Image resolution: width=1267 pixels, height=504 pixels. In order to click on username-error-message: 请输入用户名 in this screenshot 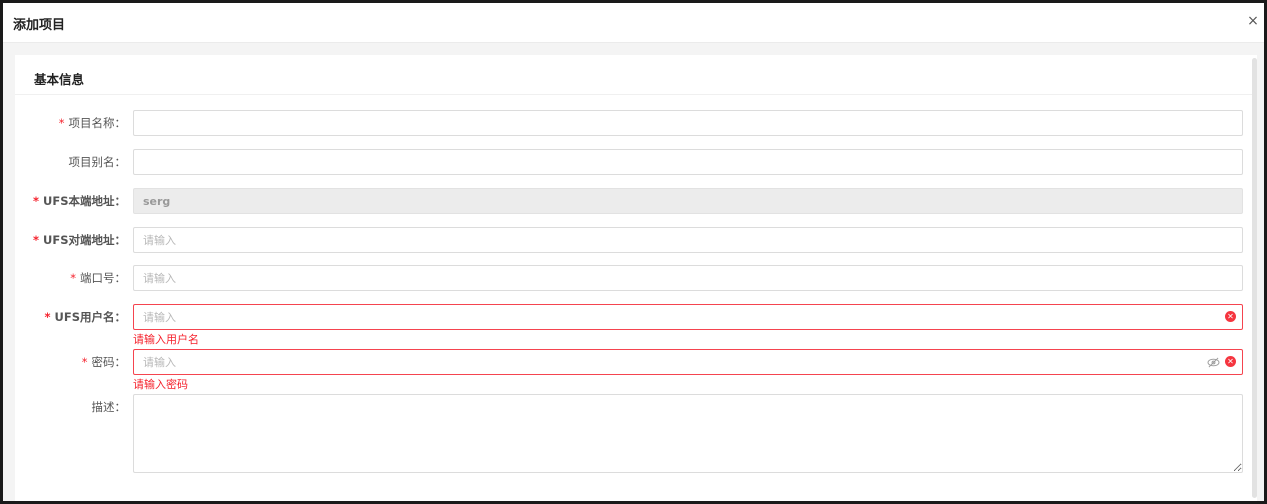, I will do `click(166, 339)`.